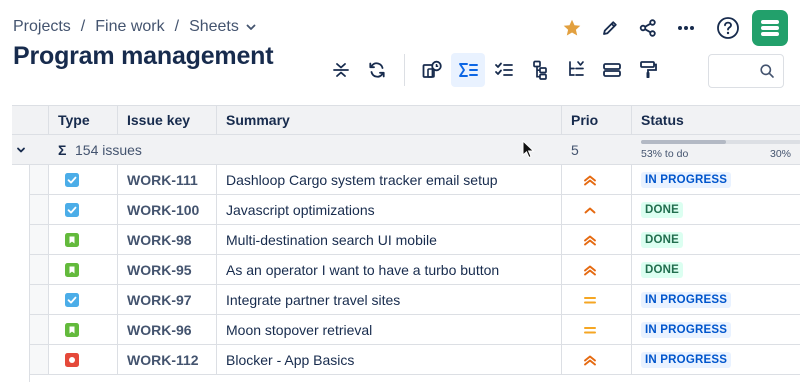  I want to click on issue-key-cell: WORK-98, so click(167, 239).